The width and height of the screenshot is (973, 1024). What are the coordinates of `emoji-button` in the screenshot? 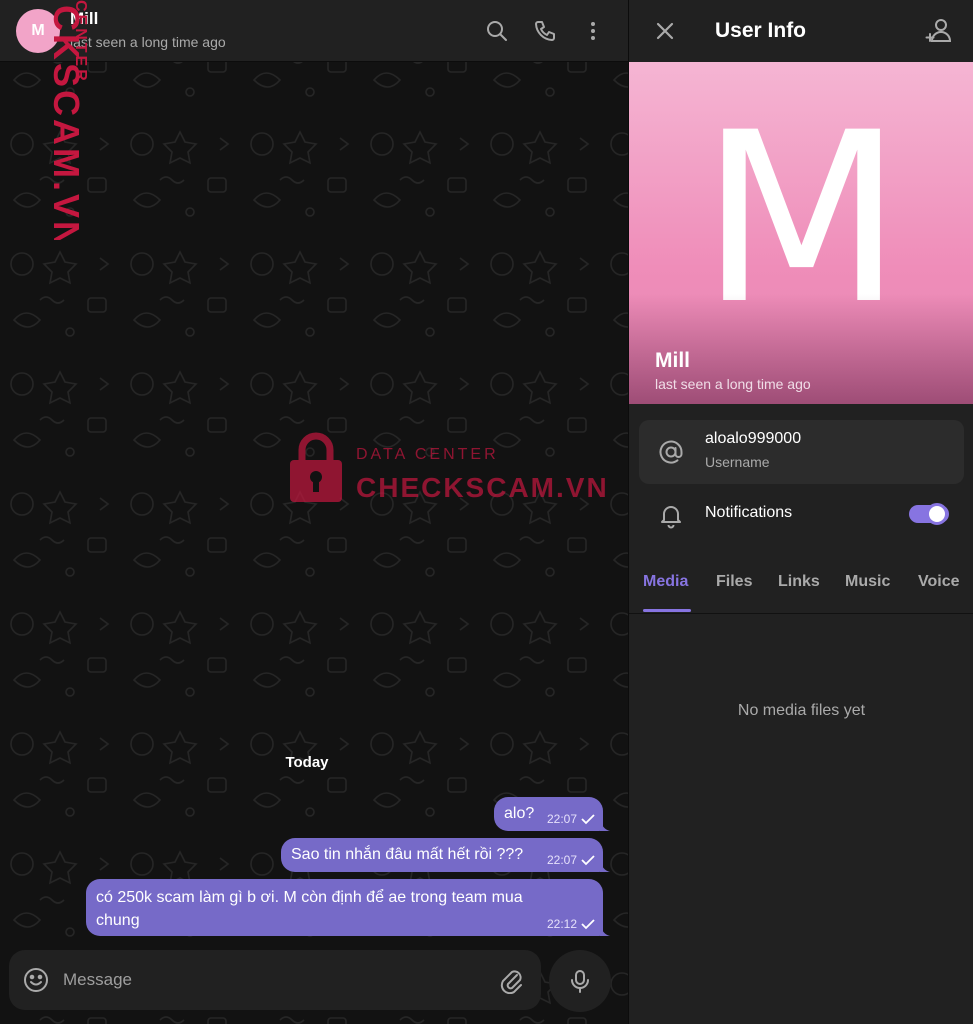 It's located at (36, 980).